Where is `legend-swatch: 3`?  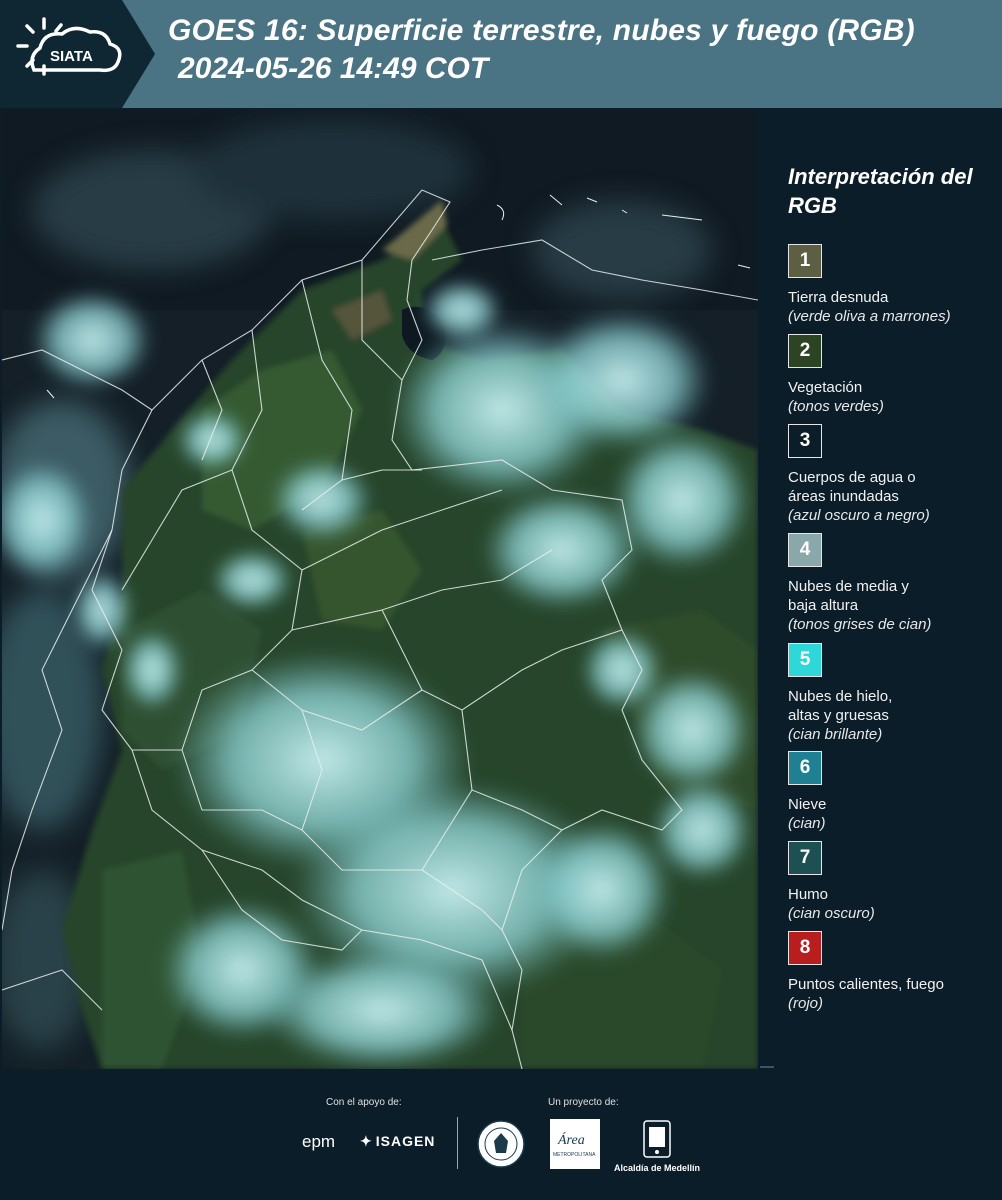
legend-swatch: 3 is located at coordinates (805, 441).